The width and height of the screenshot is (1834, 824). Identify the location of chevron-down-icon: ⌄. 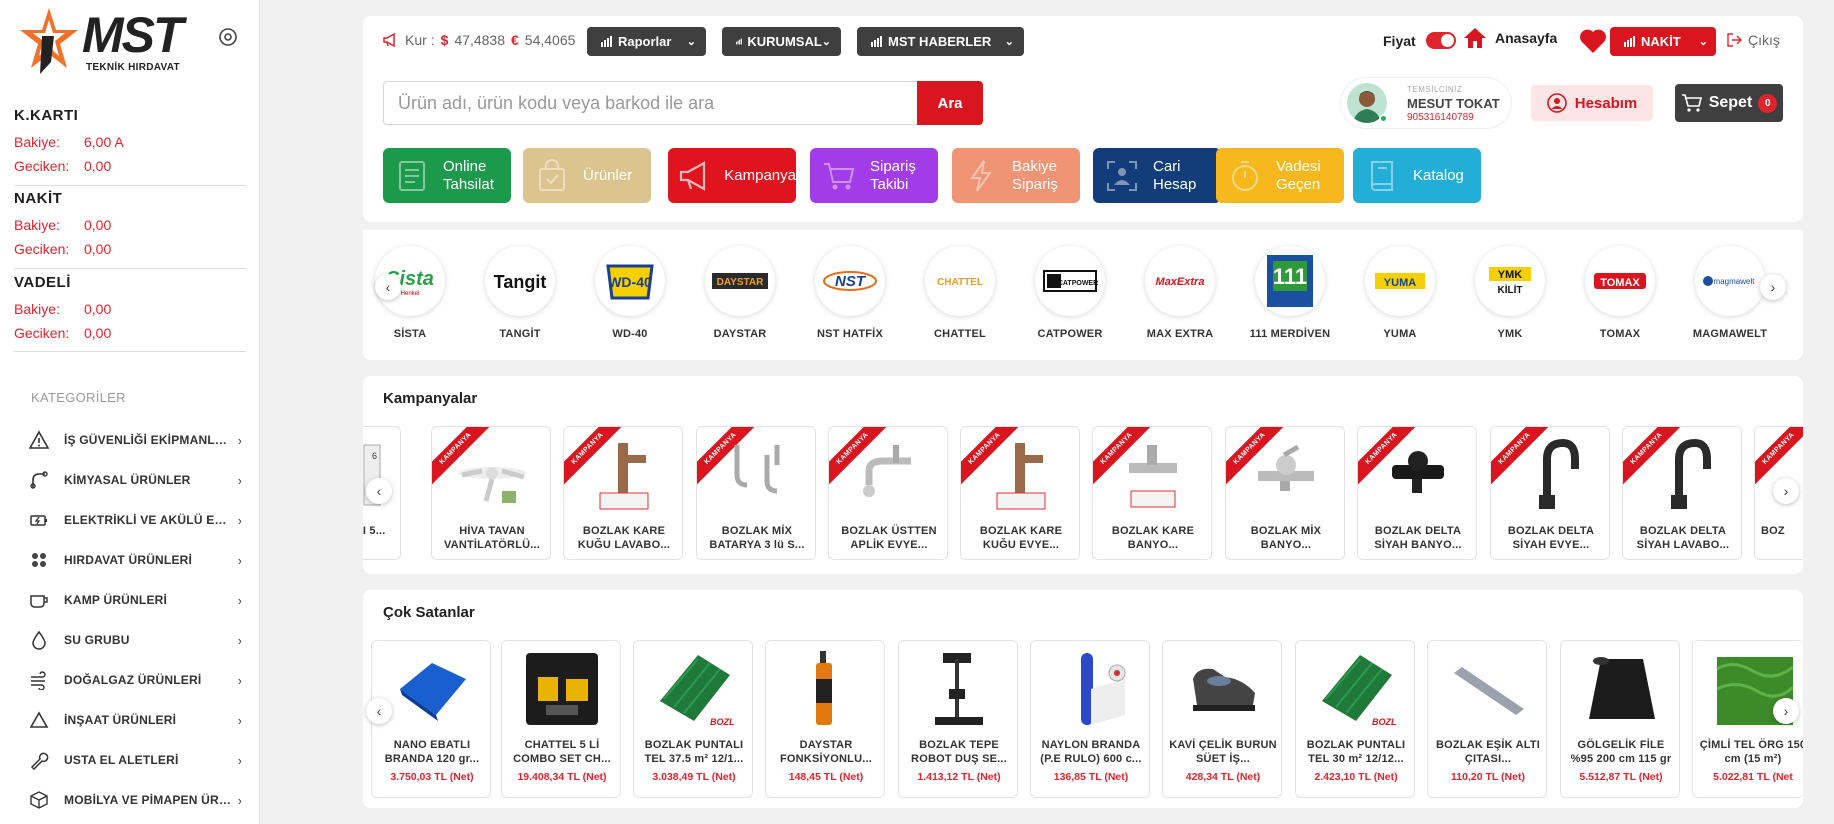
(826, 42).